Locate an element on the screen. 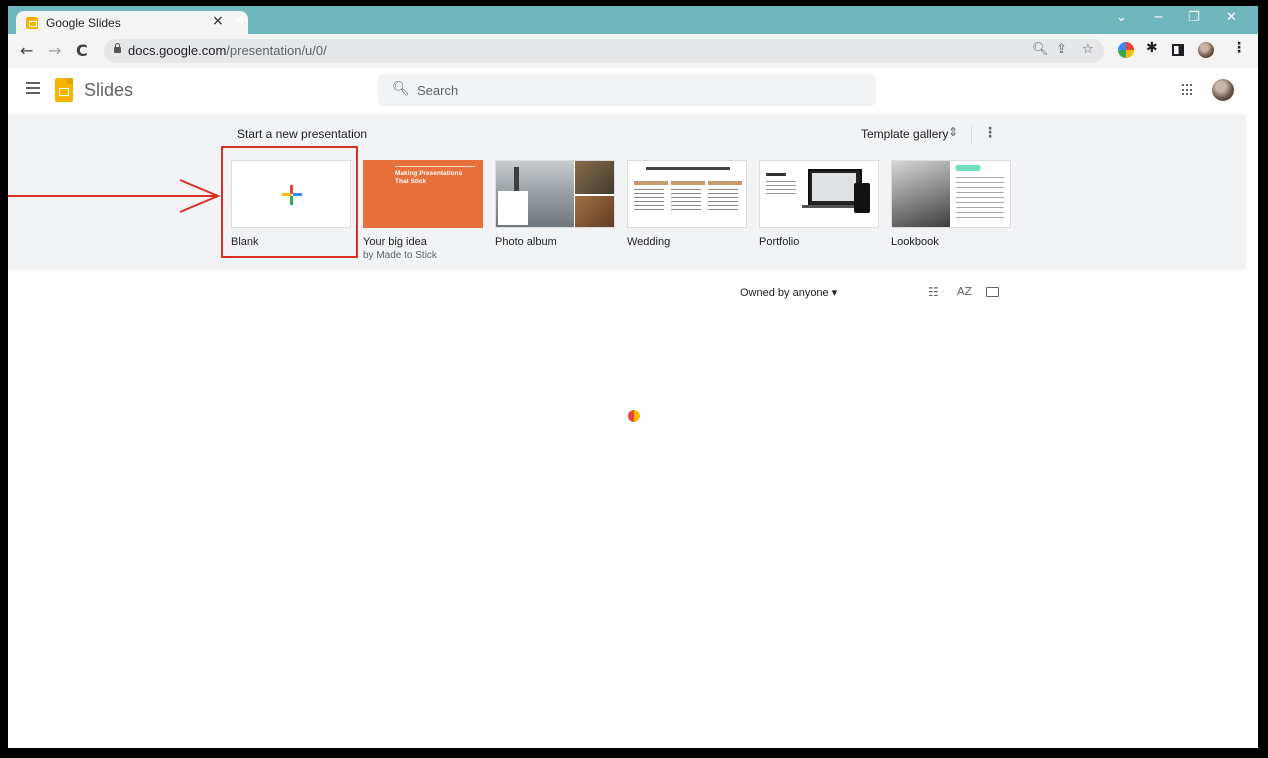  template-wedding: Wedding is located at coordinates (687, 204).